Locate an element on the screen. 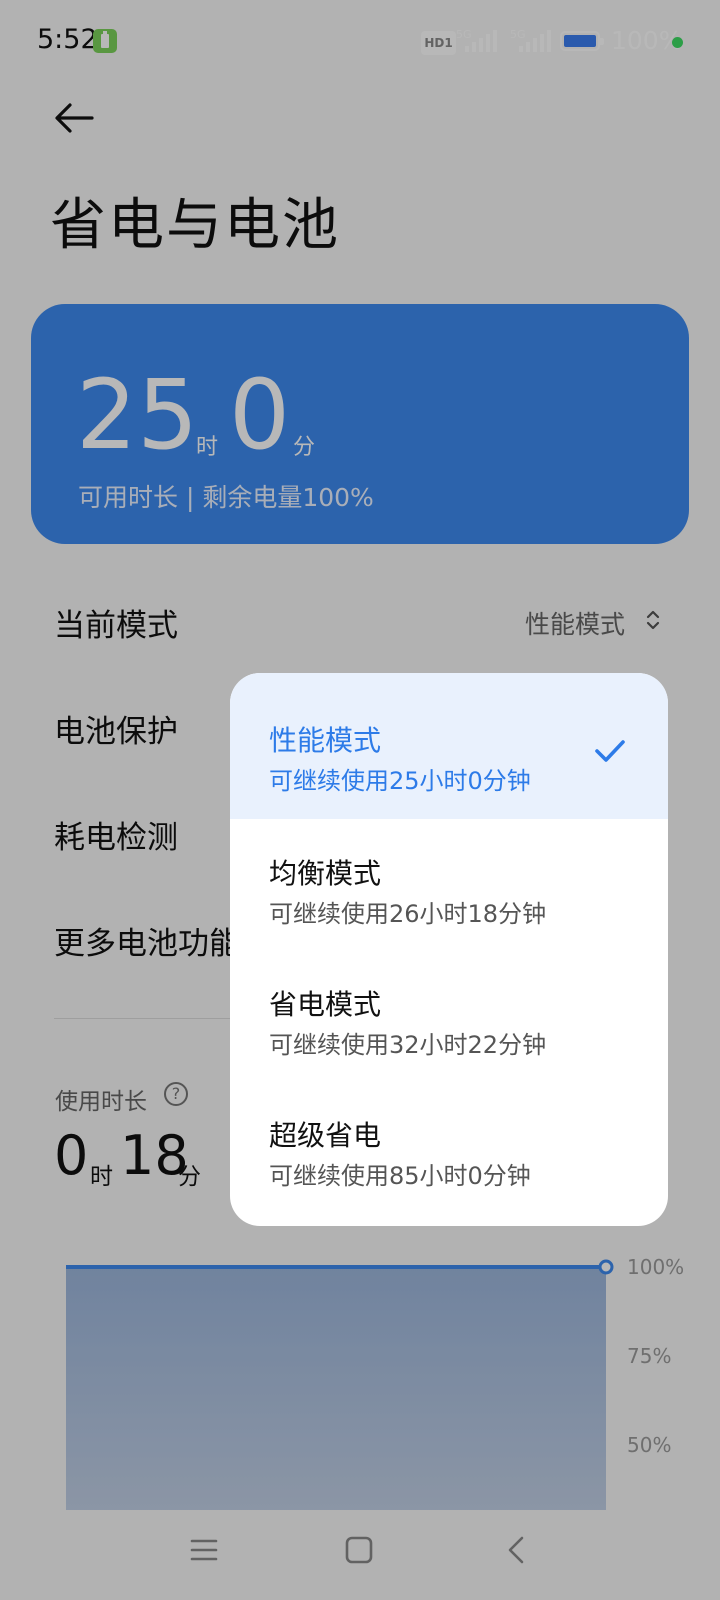  option-description: 可继续使用25小时0分钟 is located at coordinates (400, 781).